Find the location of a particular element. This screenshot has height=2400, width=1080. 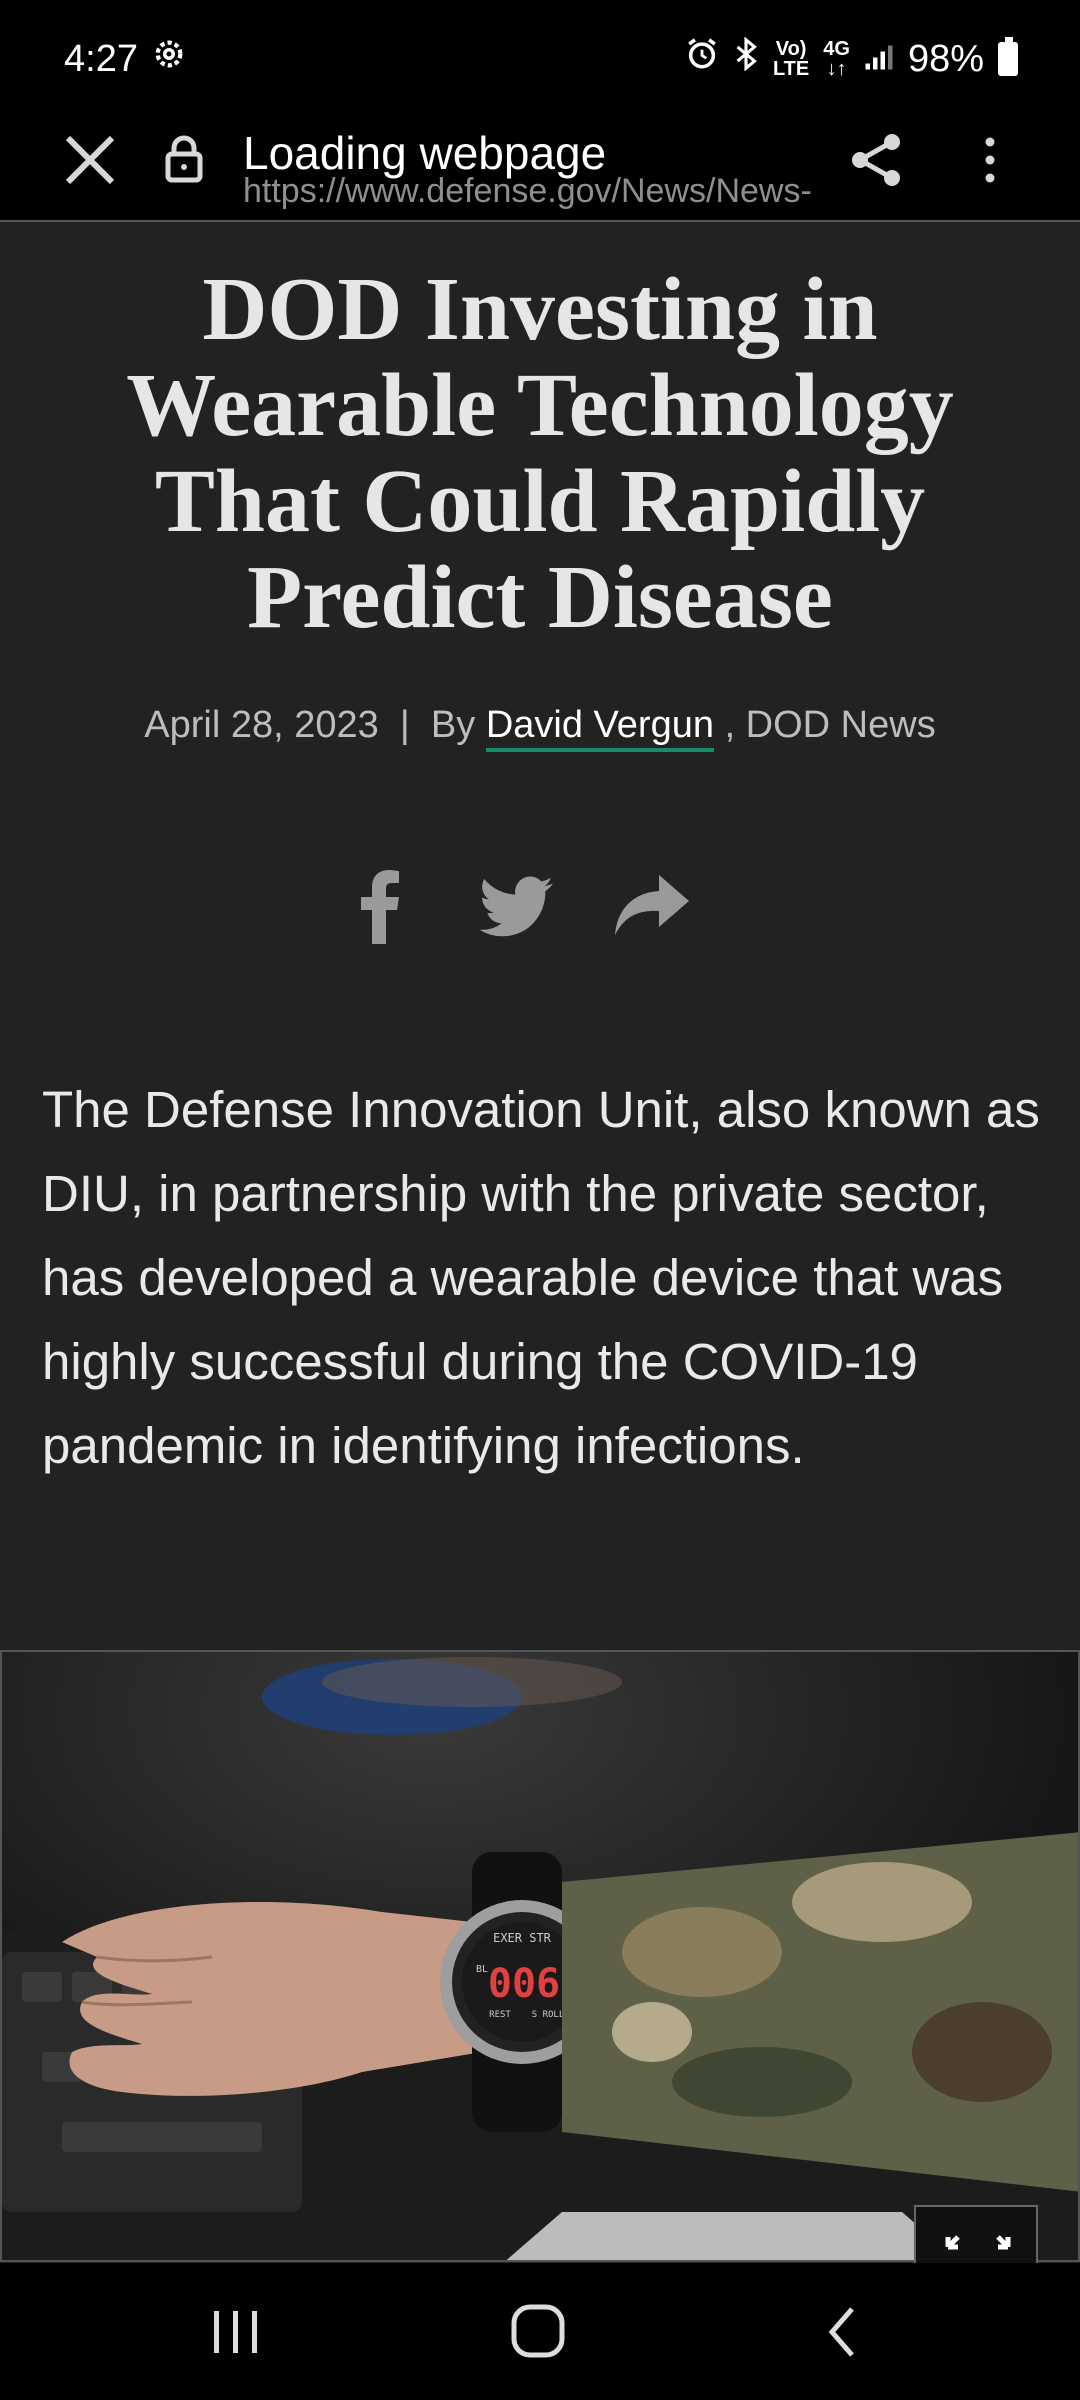

watch-top-label: EXER STR is located at coordinates (522, 1938).